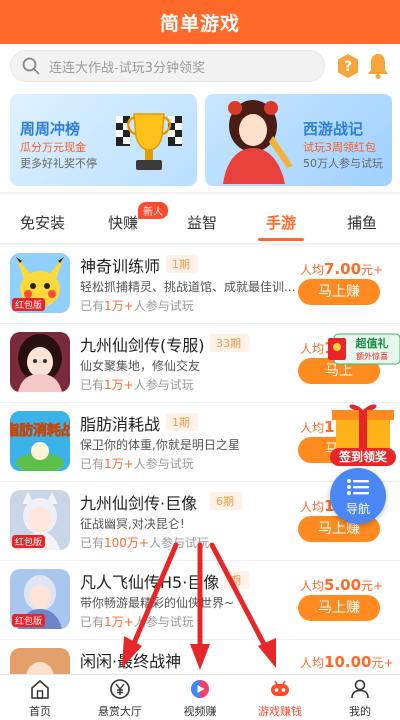  I want to click on tab-mobile-games: 手游, so click(281, 222).